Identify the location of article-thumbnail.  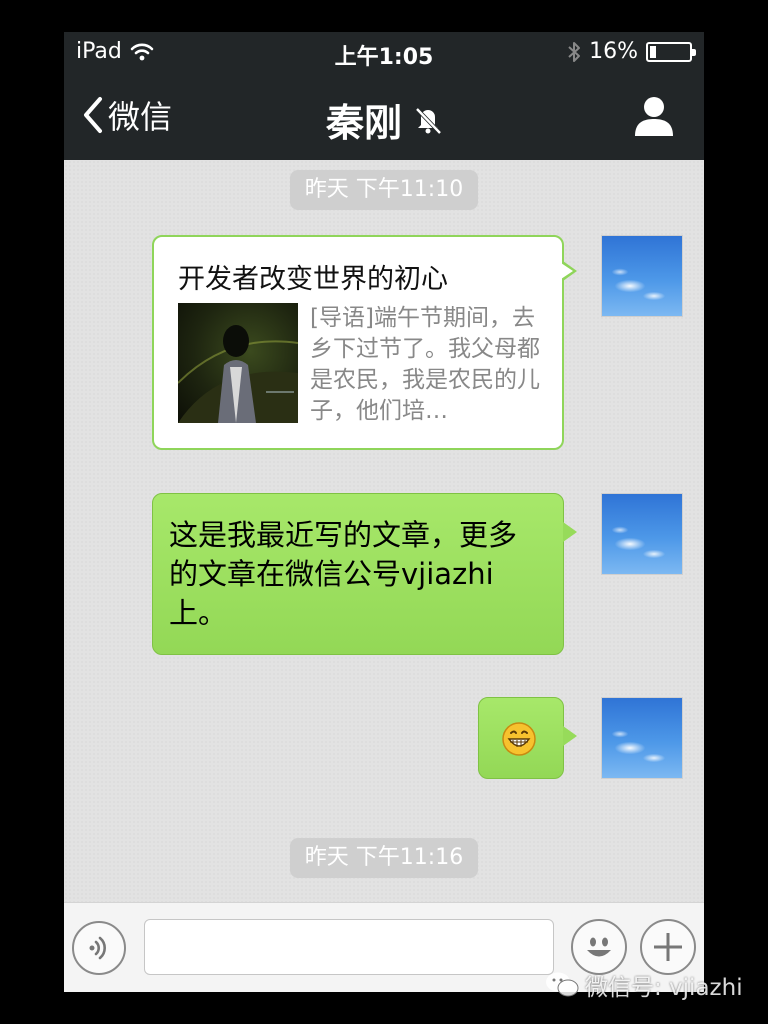
(238, 363).